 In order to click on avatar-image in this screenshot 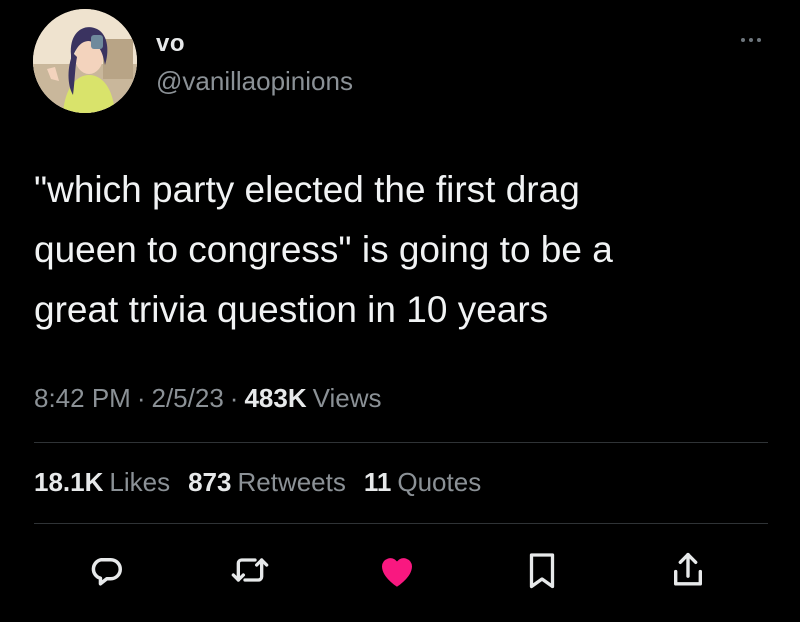, I will do `click(85, 61)`.